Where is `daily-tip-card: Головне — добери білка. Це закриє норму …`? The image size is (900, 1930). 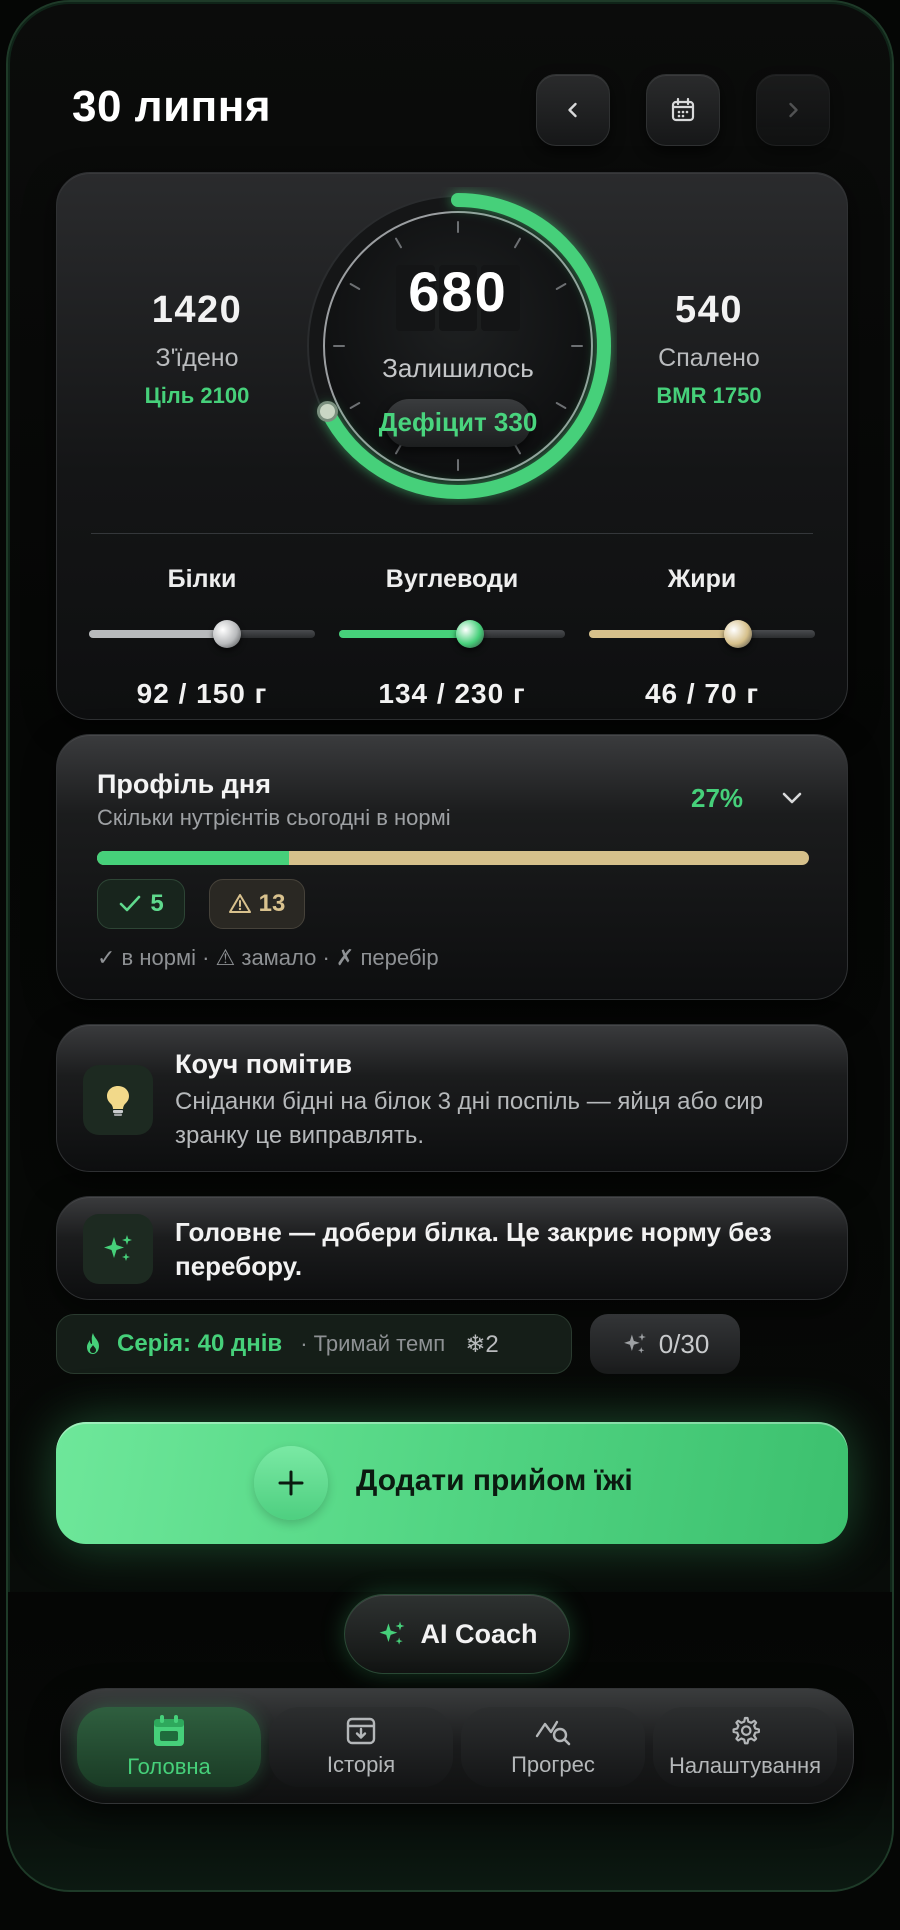 daily-tip-card: Головне — добери білка. Це закриє норму … is located at coordinates (452, 1248).